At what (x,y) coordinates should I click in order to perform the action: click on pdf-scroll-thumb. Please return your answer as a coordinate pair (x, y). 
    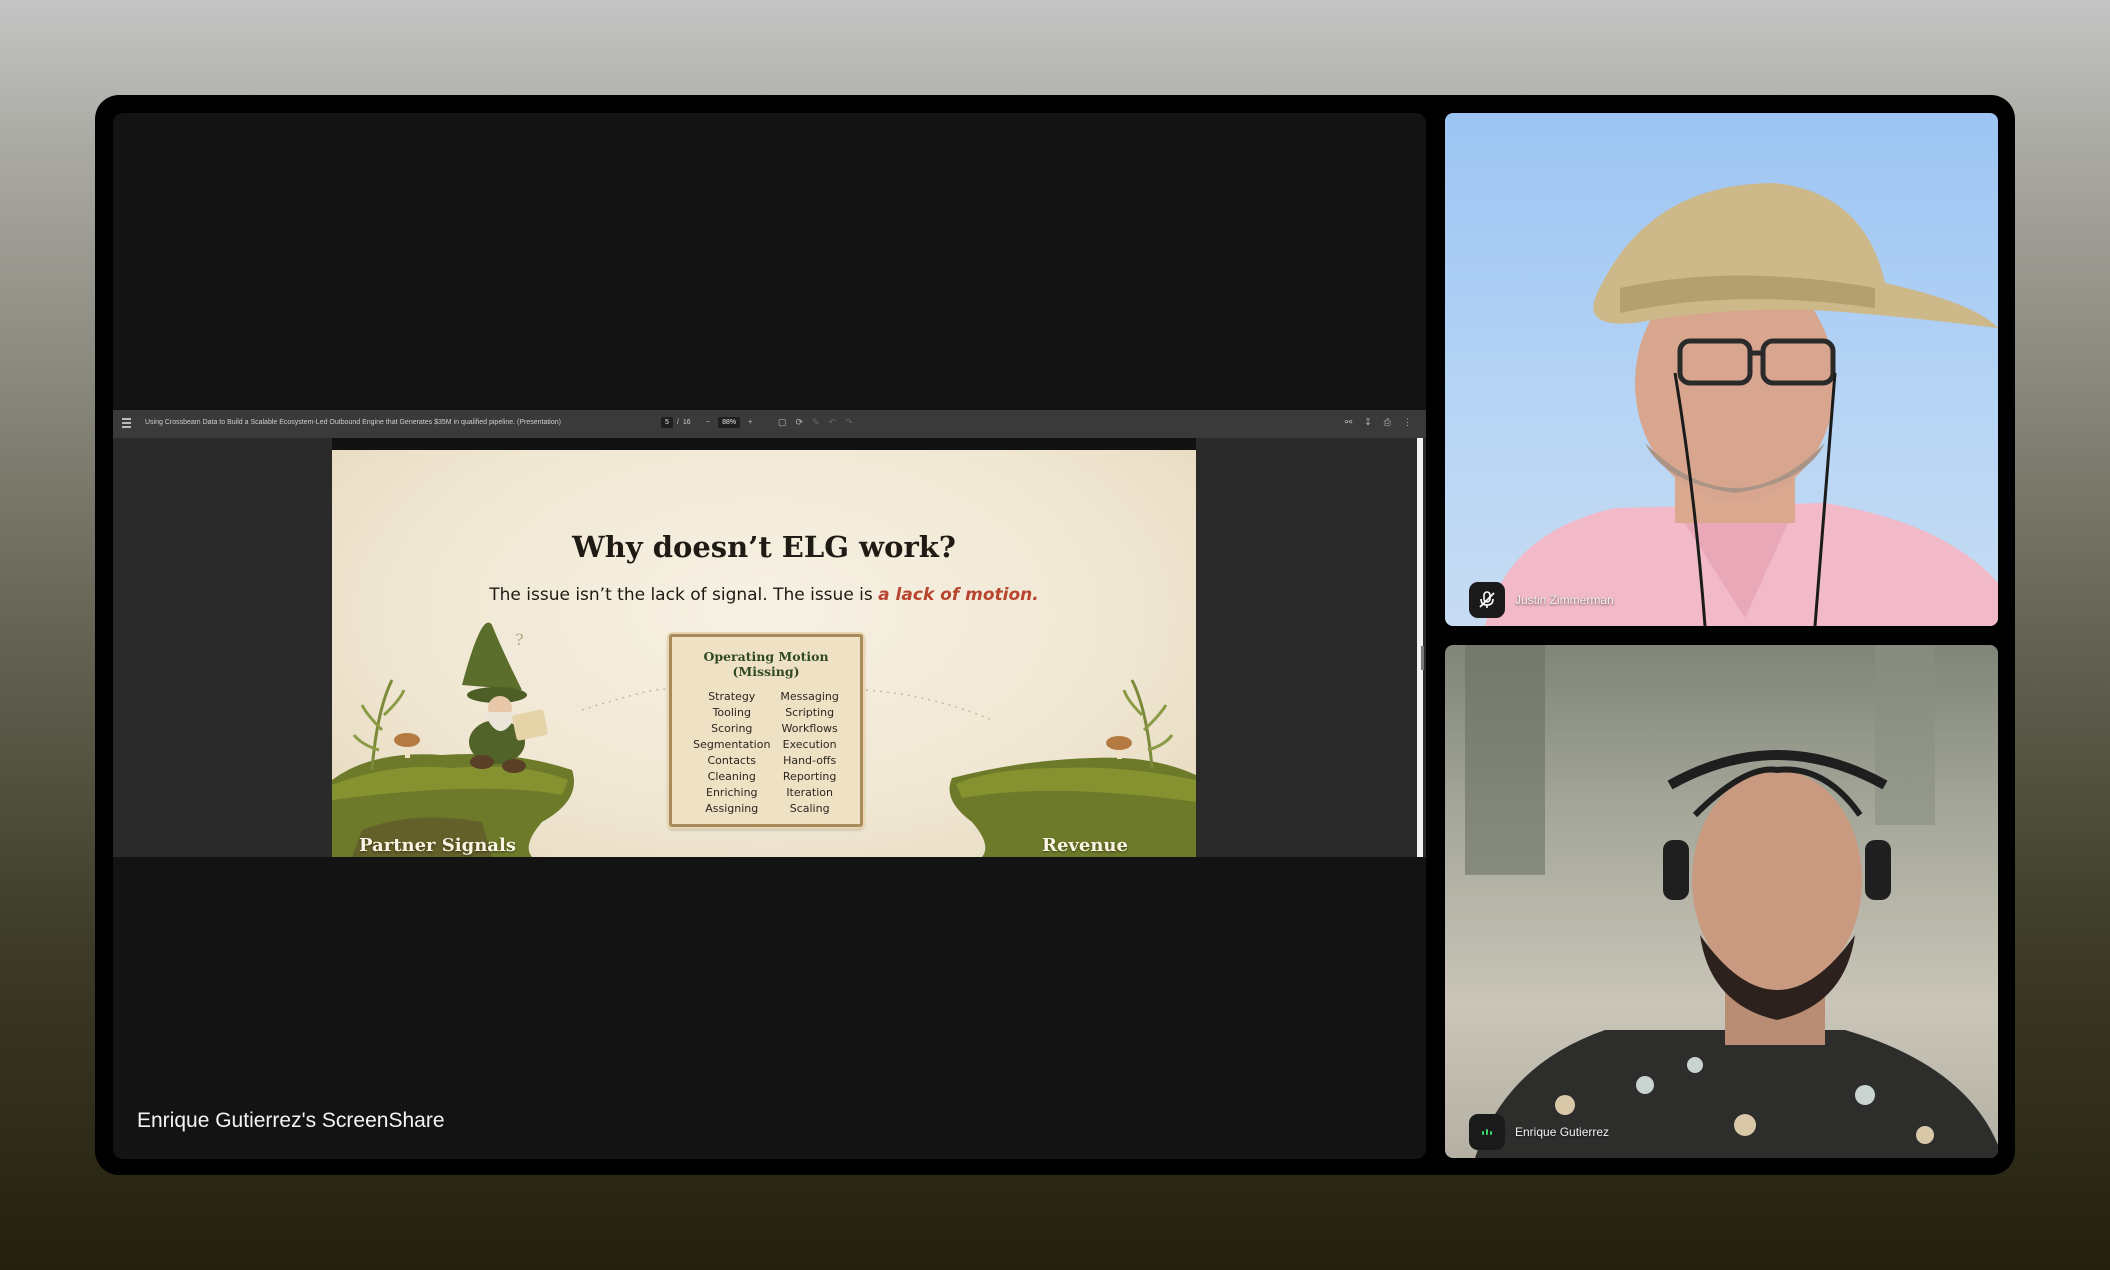
    Looking at the image, I should click on (1422, 658).